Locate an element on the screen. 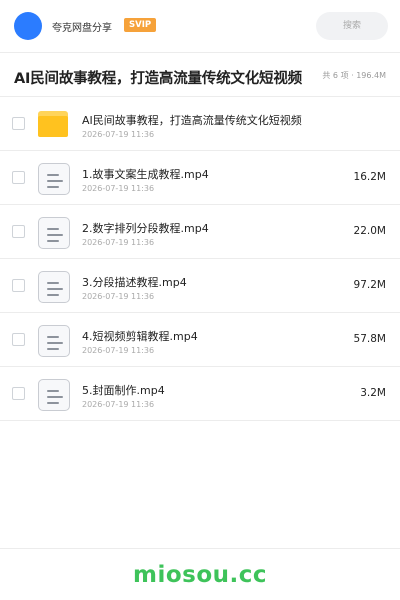 The width and height of the screenshot is (400, 600). file-name: 5.封面制作.mp4 is located at coordinates (123, 390).